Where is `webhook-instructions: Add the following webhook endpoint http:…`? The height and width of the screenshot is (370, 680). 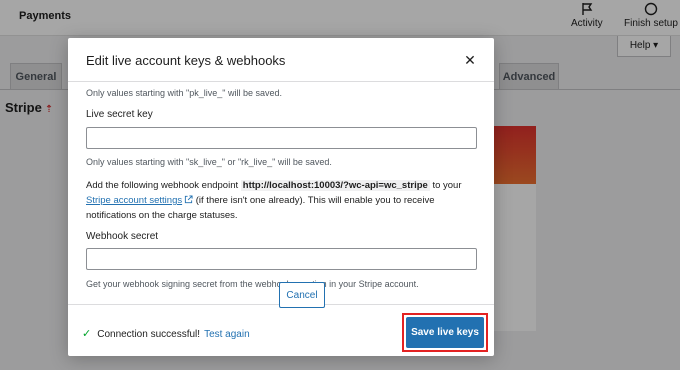
webhook-instructions: Add the following webhook endpoint http:… is located at coordinates (282, 200).